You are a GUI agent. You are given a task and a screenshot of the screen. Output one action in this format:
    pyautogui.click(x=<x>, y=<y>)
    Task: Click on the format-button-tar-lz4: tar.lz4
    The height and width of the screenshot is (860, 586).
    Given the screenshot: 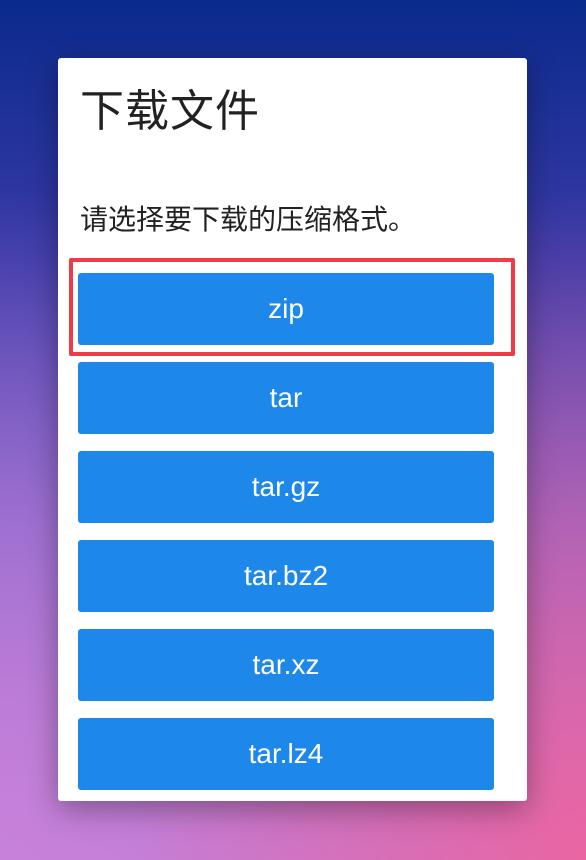 What is the action you would take?
    pyautogui.click(x=286, y=754)
    